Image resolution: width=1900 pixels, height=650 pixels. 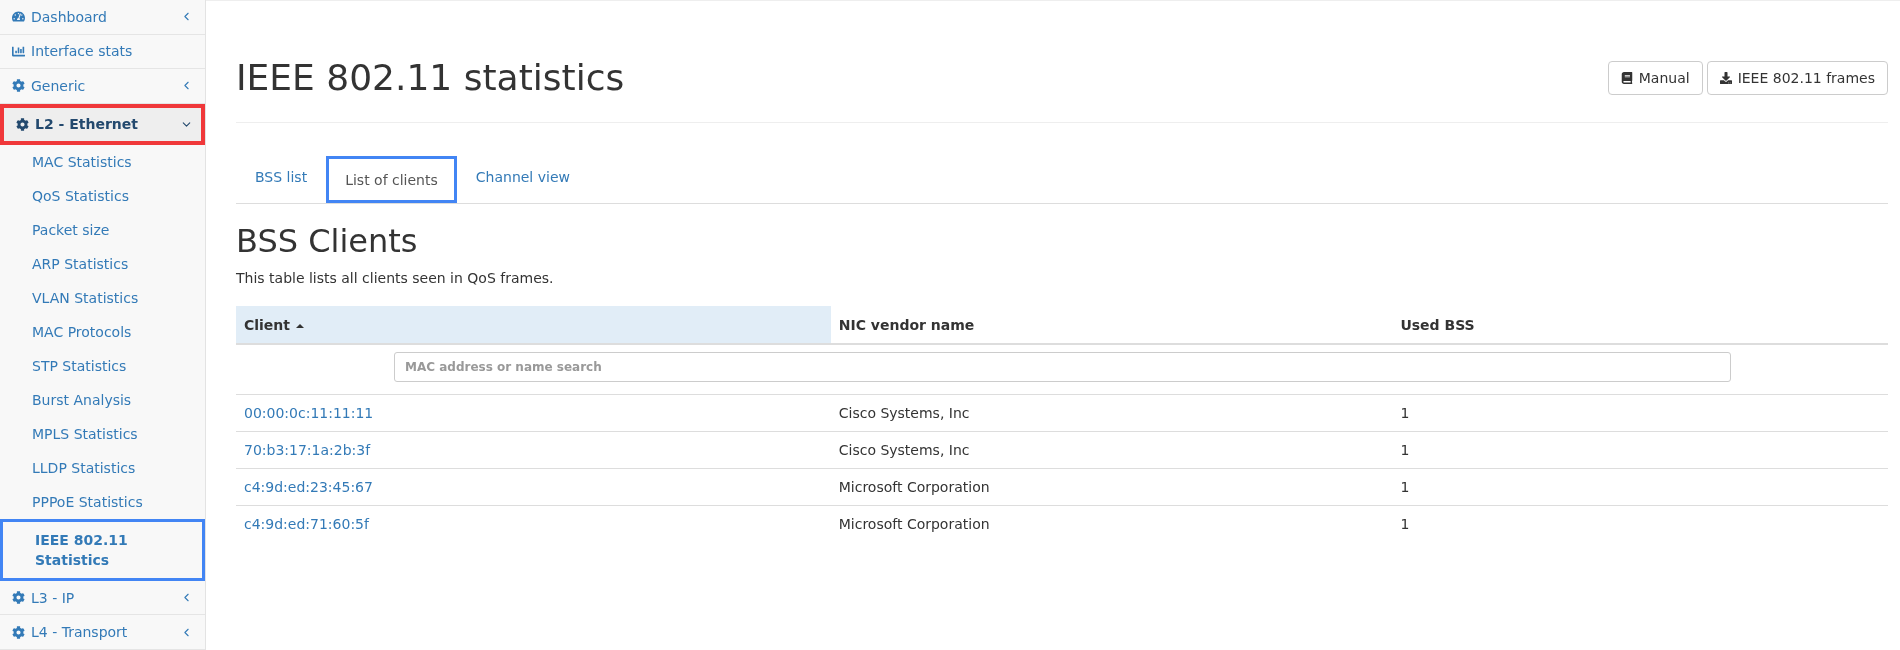 I want to click on client-link: c4:9d:ed:71:60:5f, so click(x=306, y=524).